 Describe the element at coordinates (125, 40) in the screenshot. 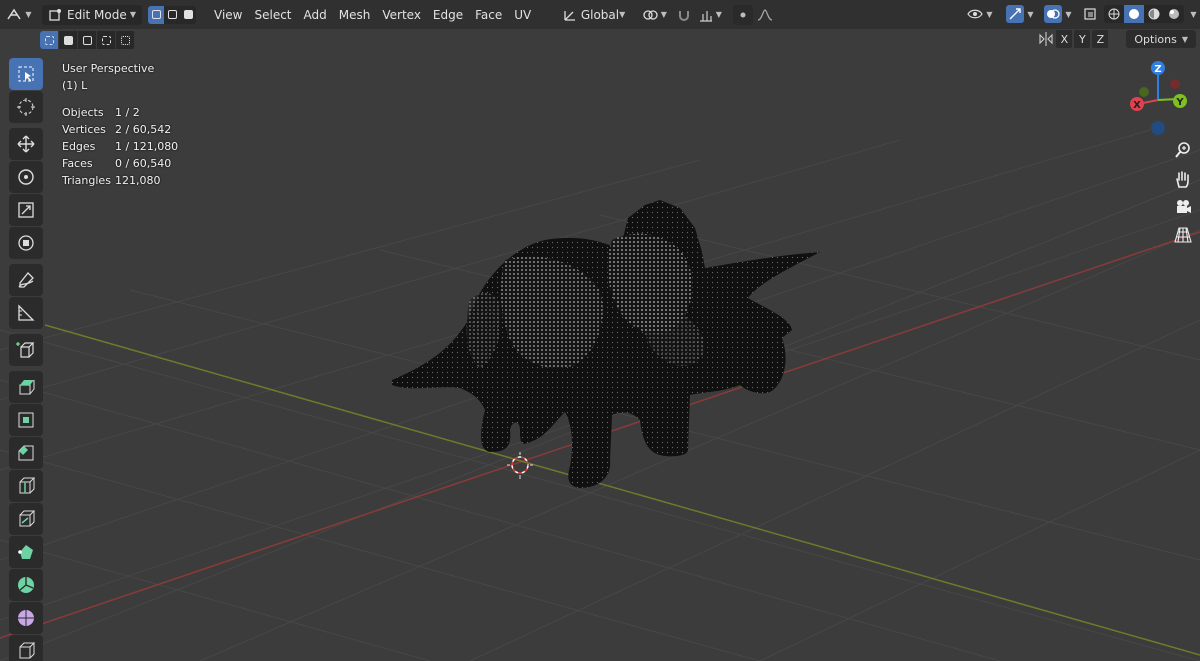

I see `select-intersect-icon` at that location.